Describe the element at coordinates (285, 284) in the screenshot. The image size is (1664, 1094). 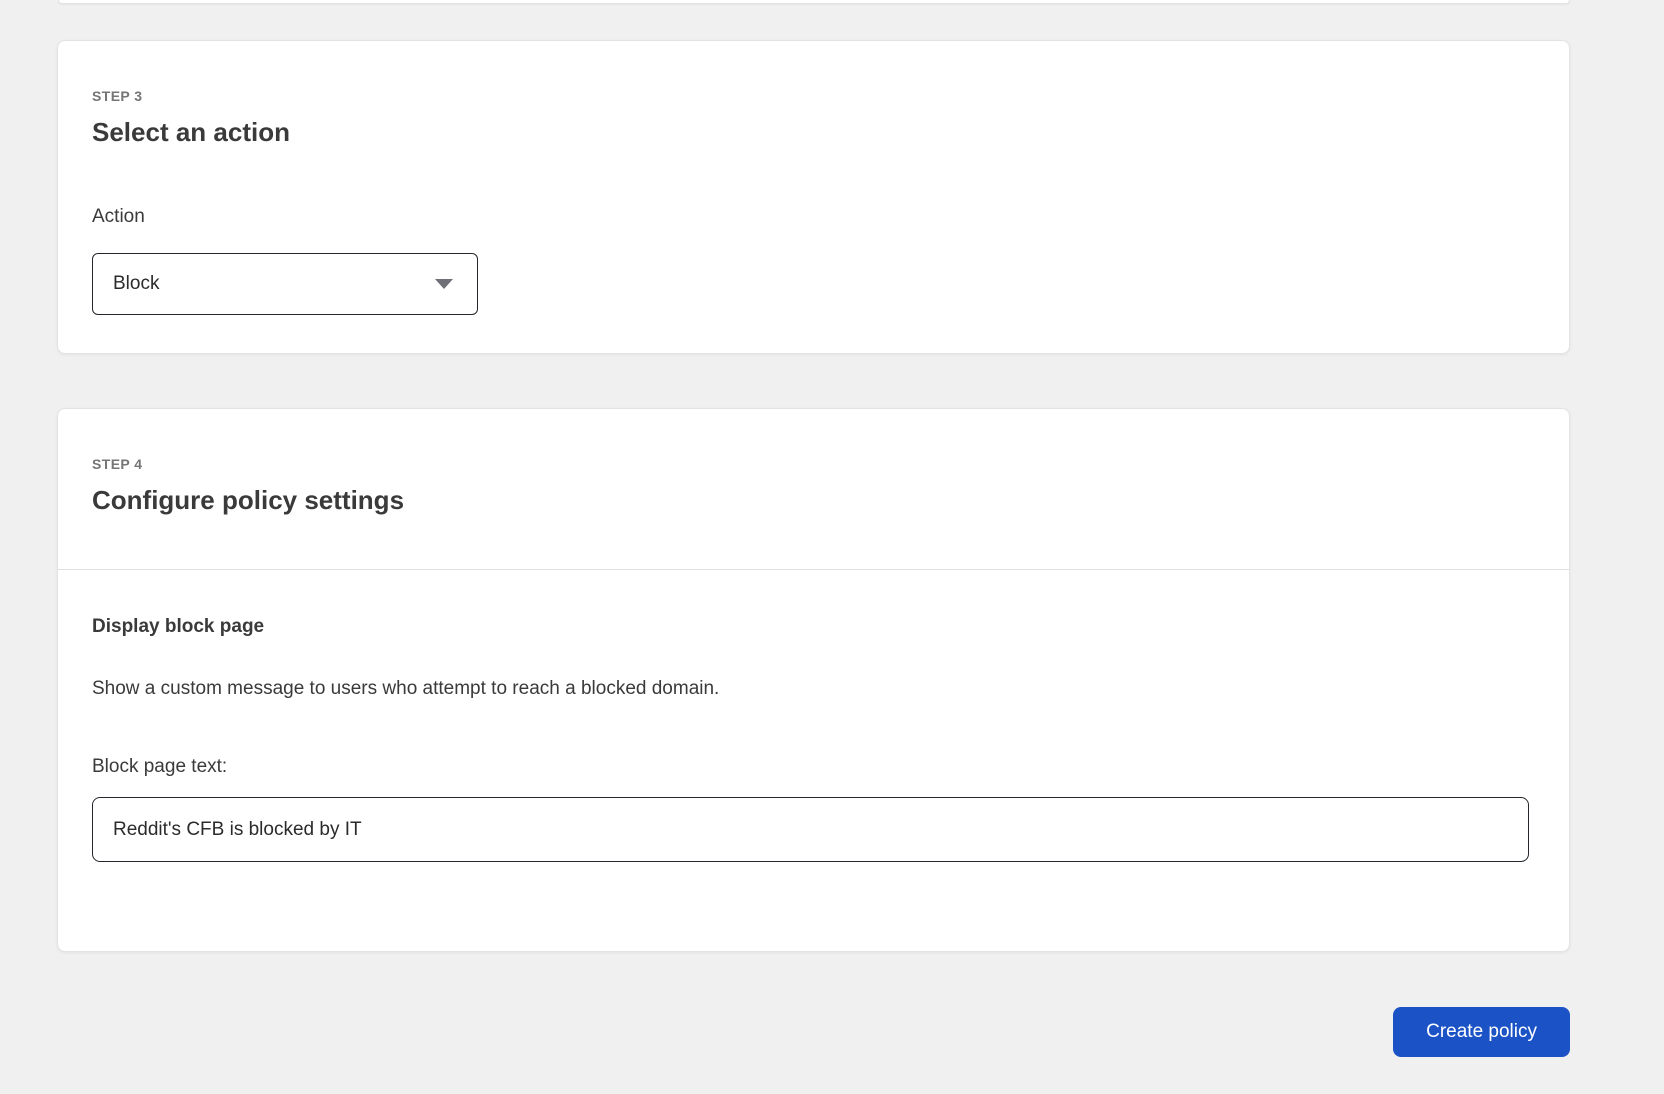
I see `action-select: Block` at that location.